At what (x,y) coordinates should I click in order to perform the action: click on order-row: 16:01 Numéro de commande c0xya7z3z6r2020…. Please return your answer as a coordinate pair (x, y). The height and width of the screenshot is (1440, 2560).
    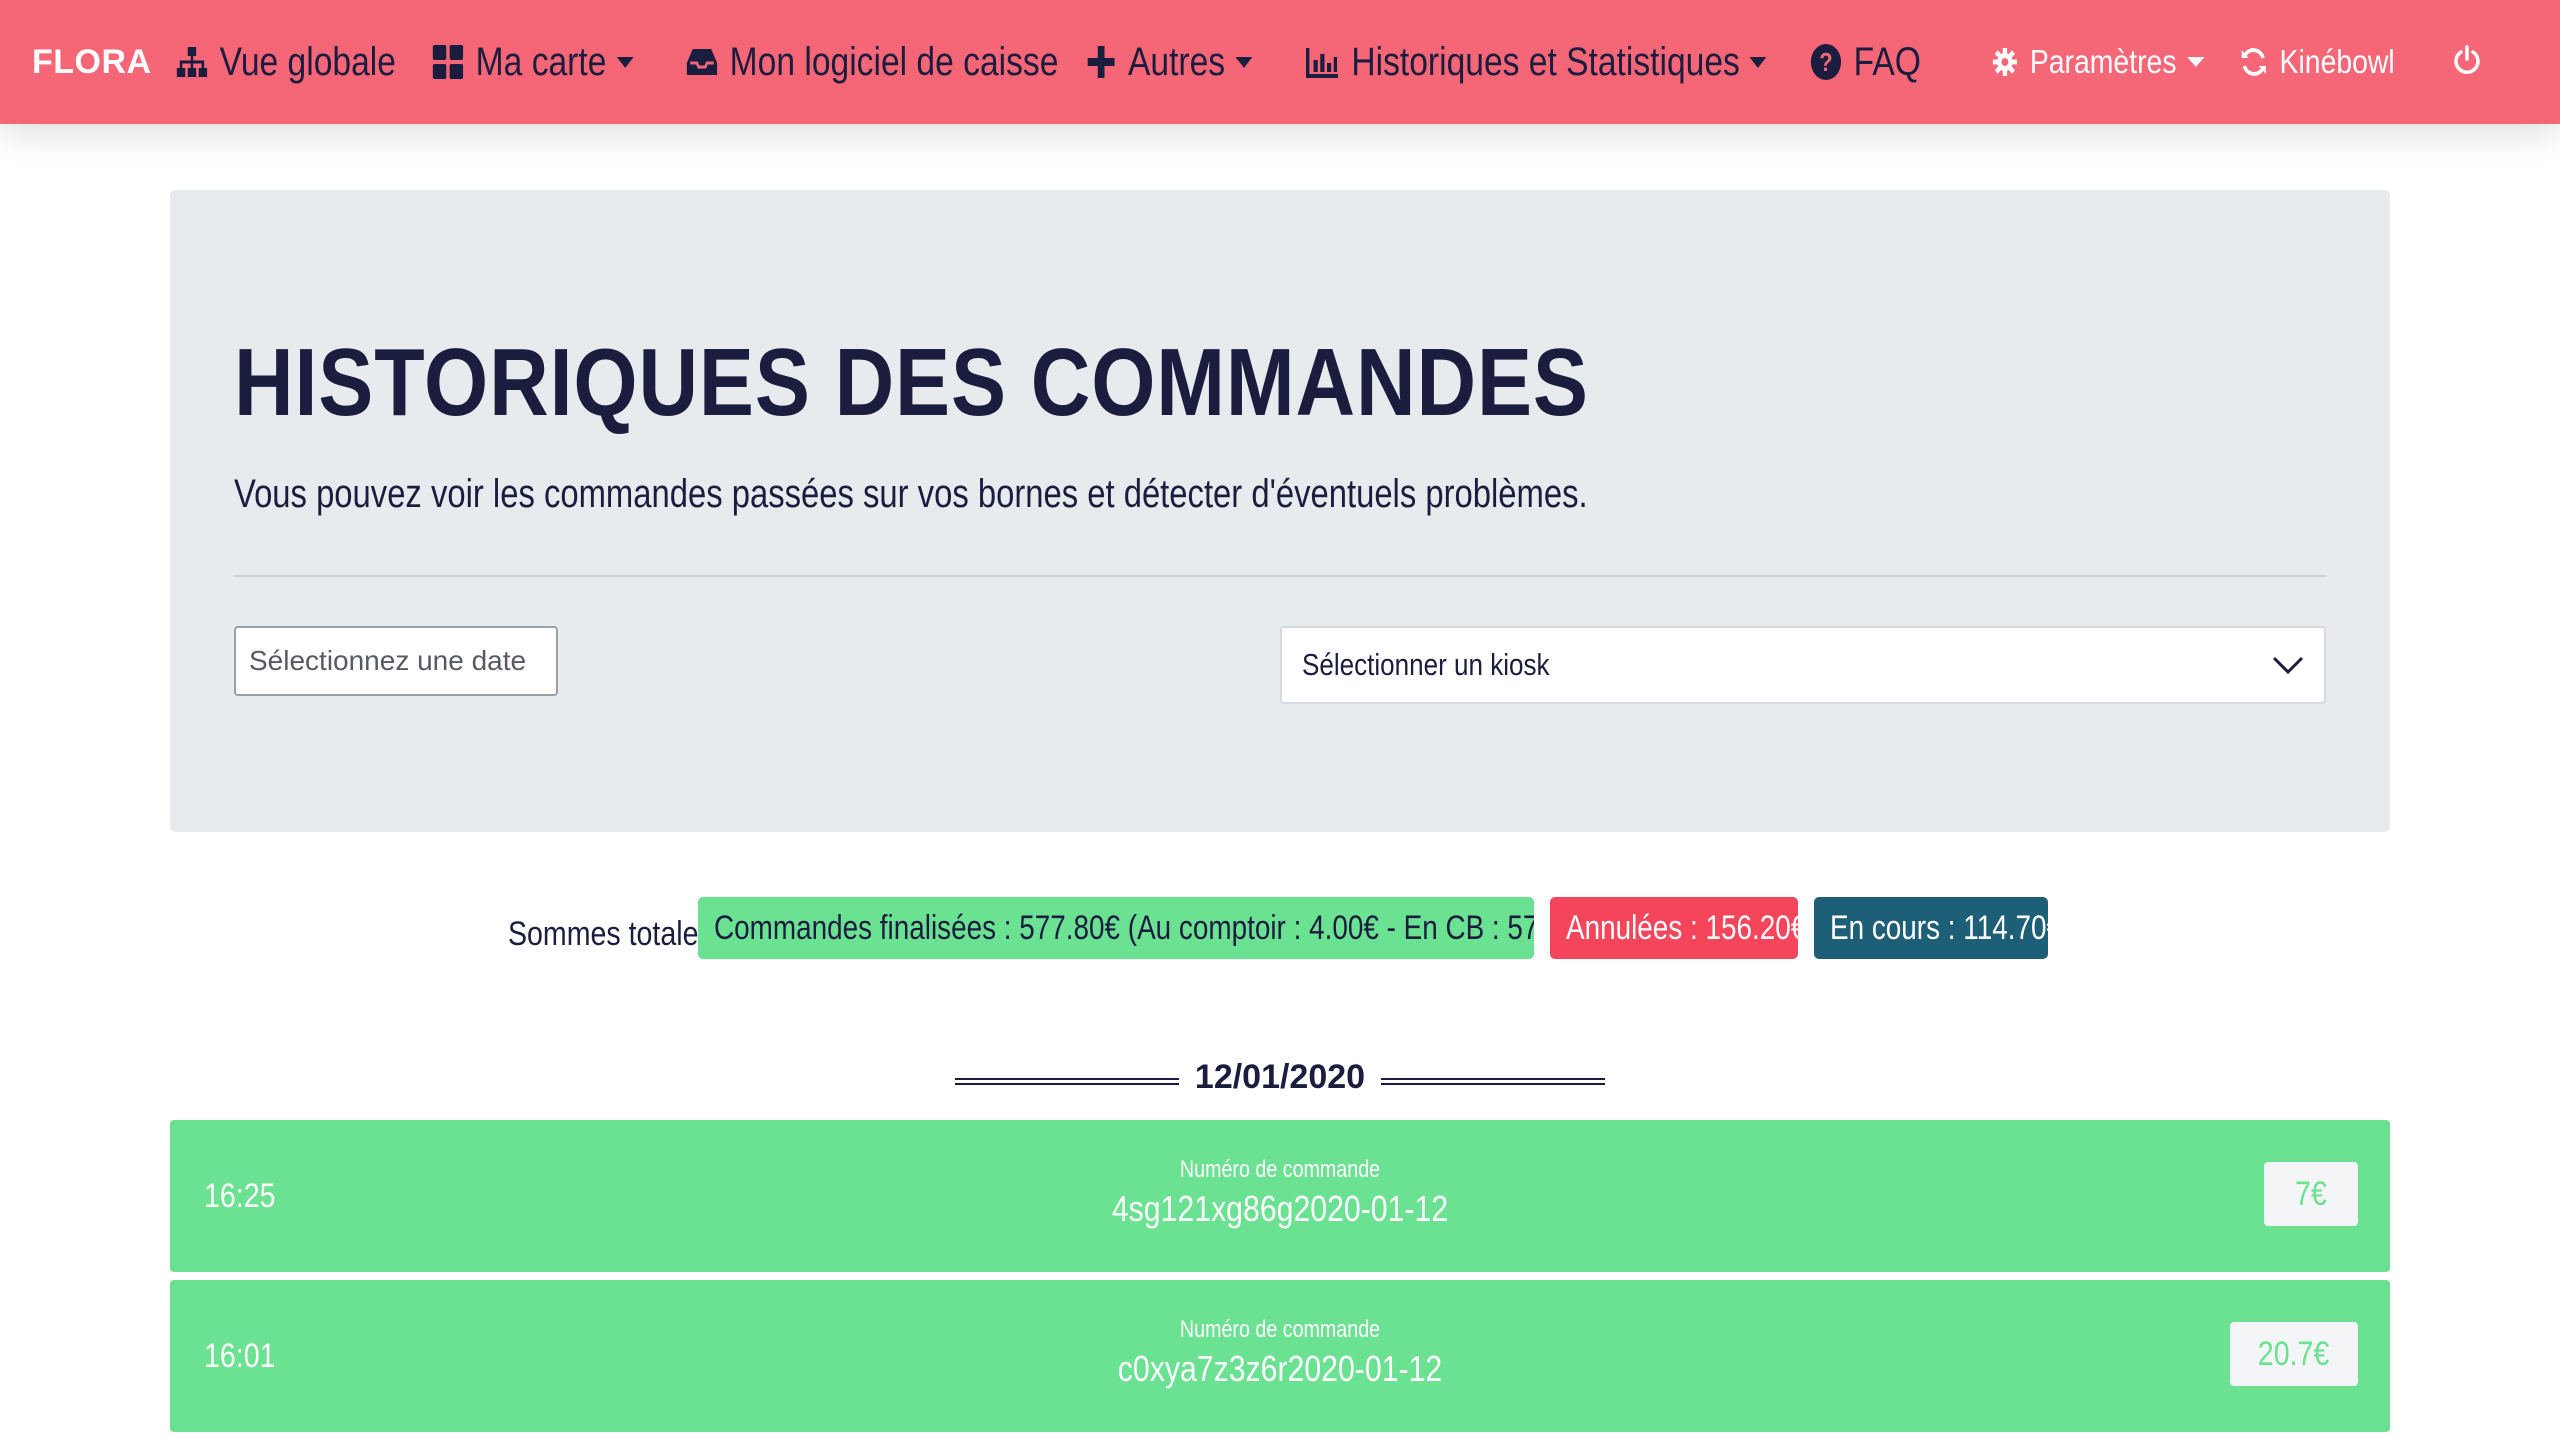
    Looking at the image, I should click on (1280, 1356).